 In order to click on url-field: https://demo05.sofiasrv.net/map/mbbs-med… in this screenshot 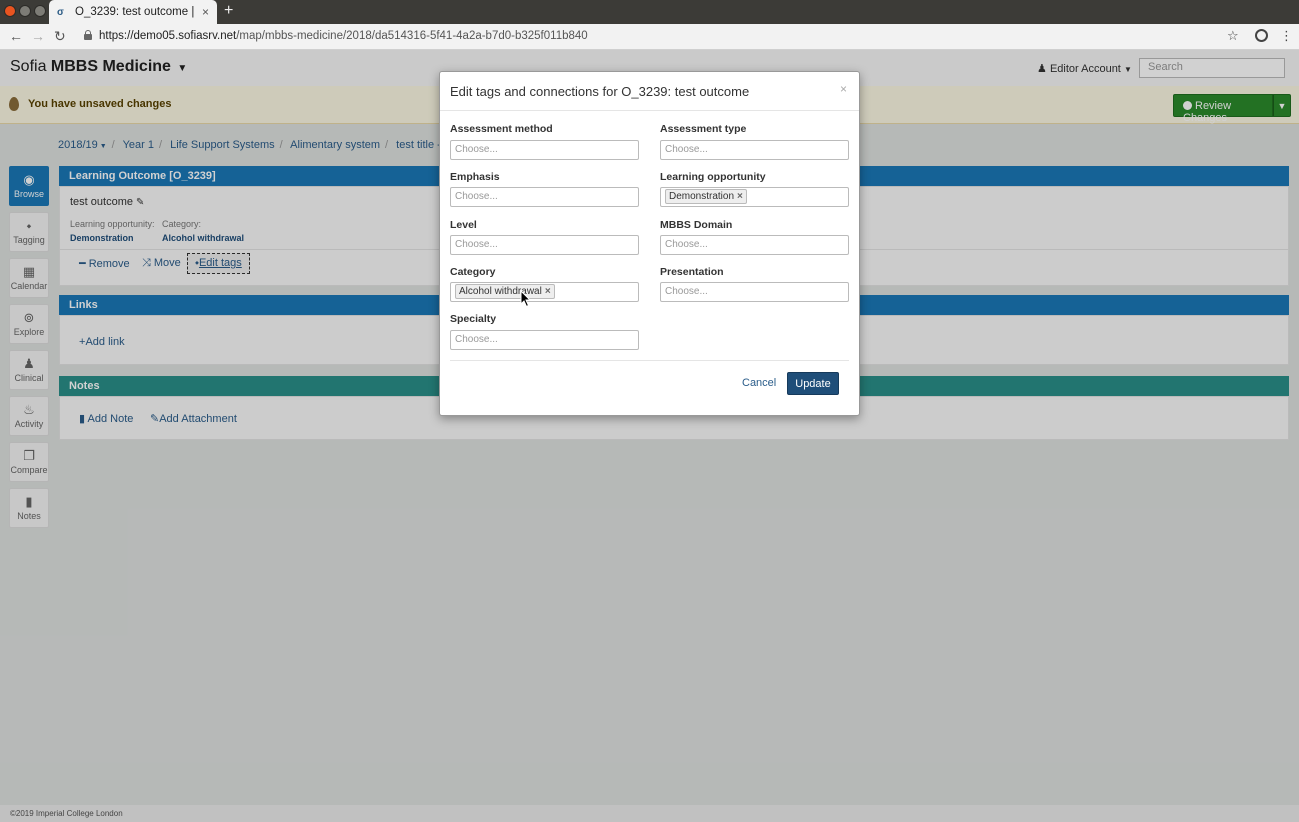, I will do `click(343, 36)`.